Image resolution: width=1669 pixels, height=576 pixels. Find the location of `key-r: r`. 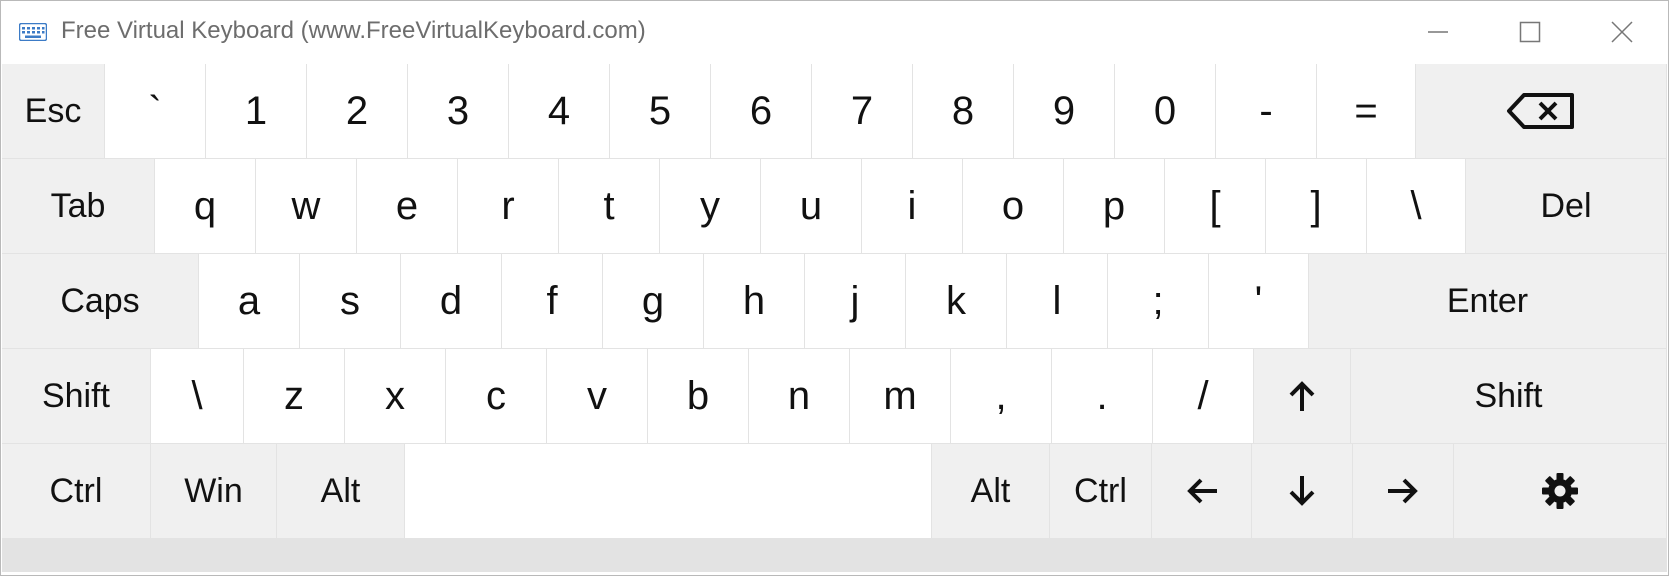

key-r: r is located at coordinates (508, 206).